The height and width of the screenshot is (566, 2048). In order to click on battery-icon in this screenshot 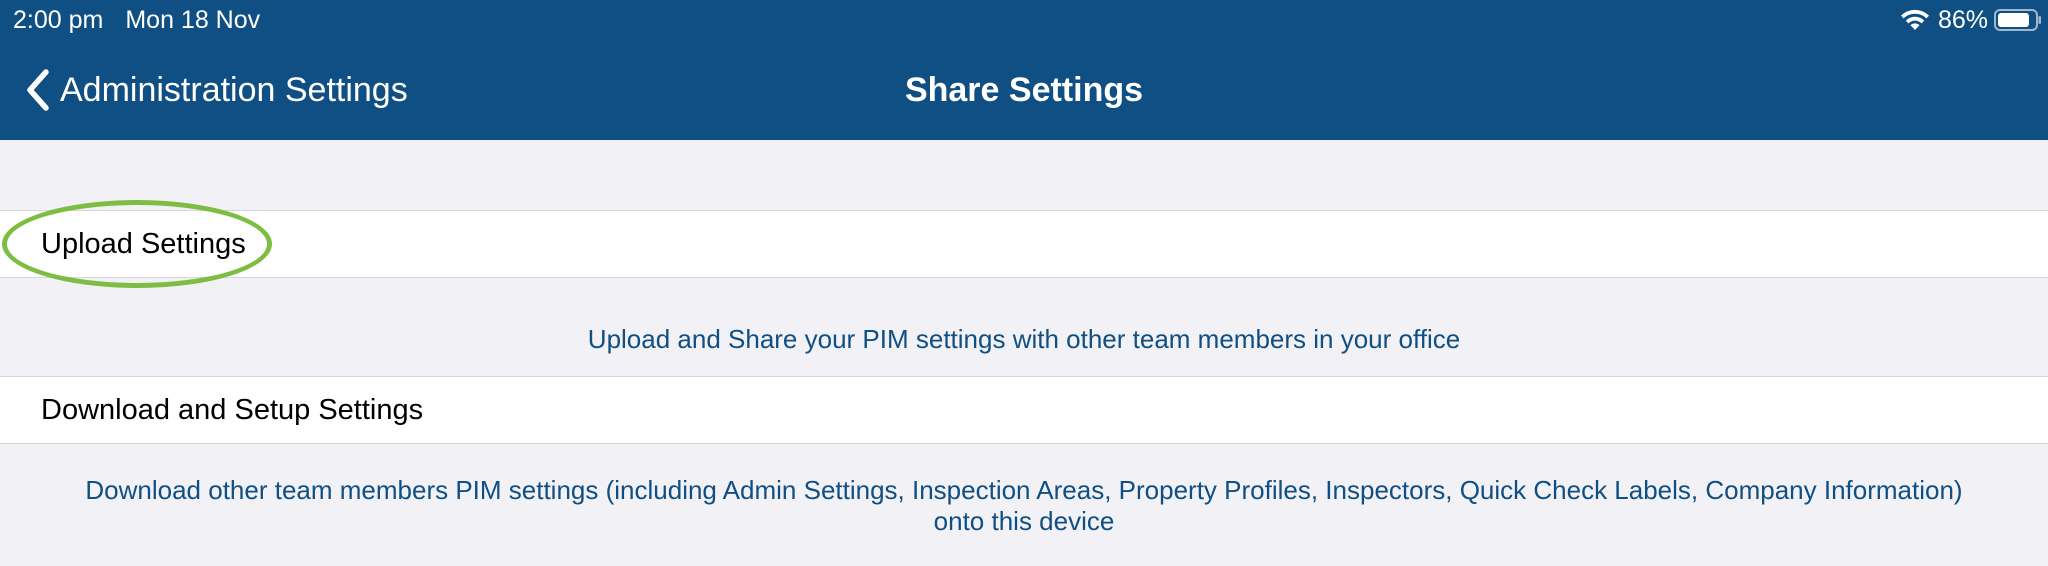, I will do `click(2017, 20)`.